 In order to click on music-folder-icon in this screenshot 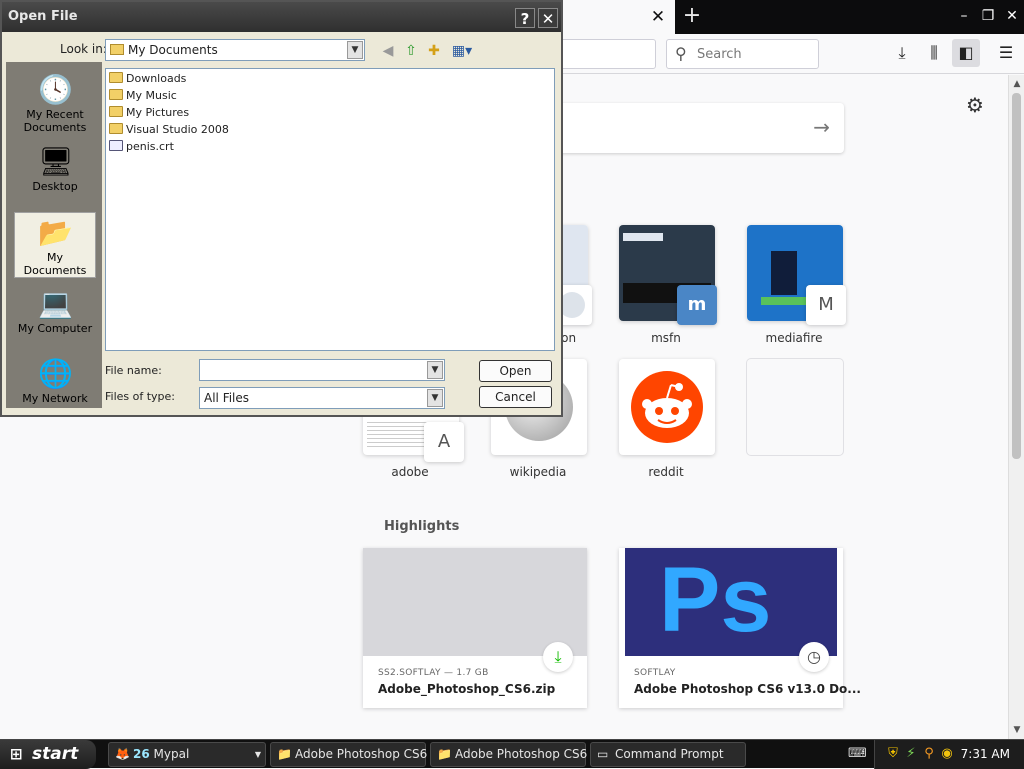, I will do `click(116, 94)`.